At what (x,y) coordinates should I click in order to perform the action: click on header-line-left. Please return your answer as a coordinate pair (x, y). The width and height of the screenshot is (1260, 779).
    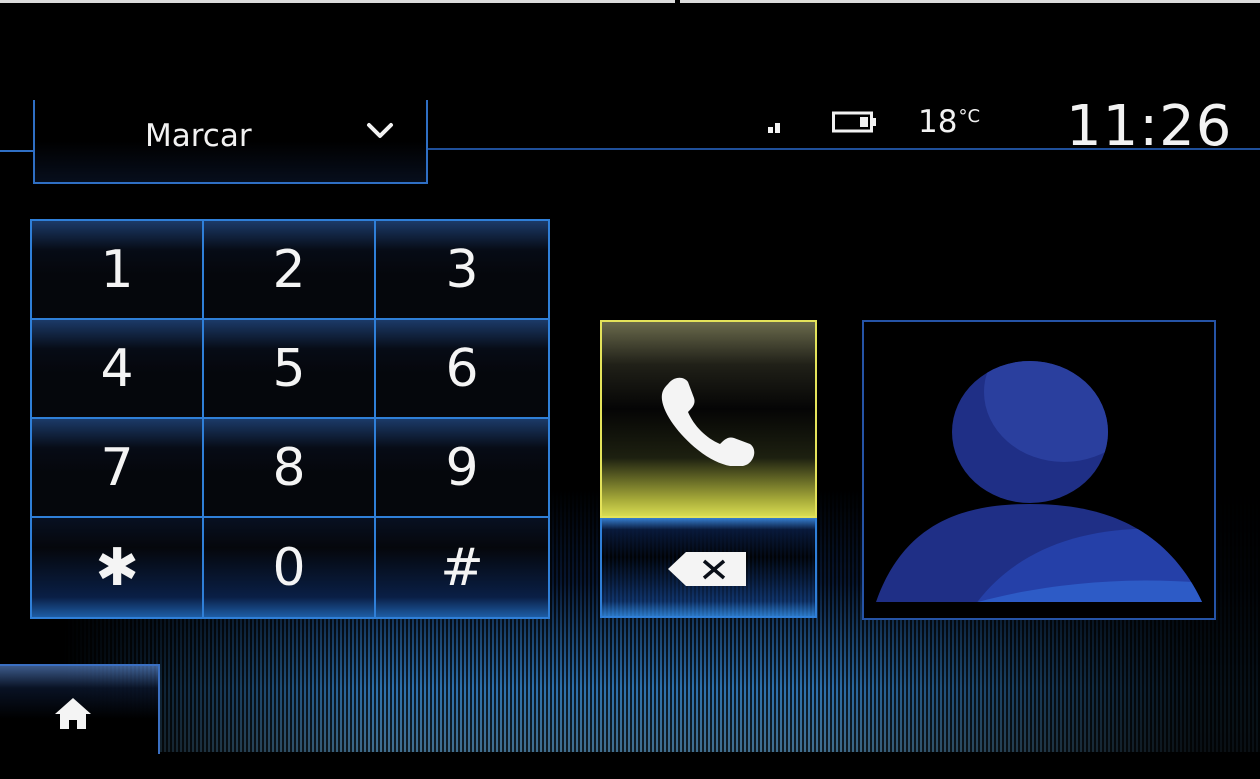
    Looking at the image, I should click on (16, 151).